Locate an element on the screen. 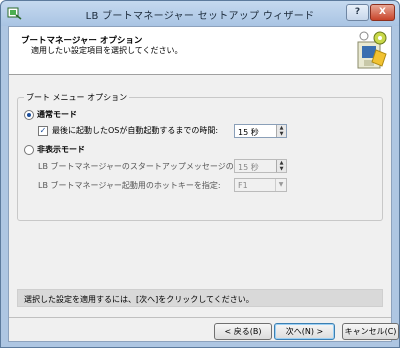 The image size is (400, 348). normal-mode-option: 通常モード is located at coordinates (50, 114).